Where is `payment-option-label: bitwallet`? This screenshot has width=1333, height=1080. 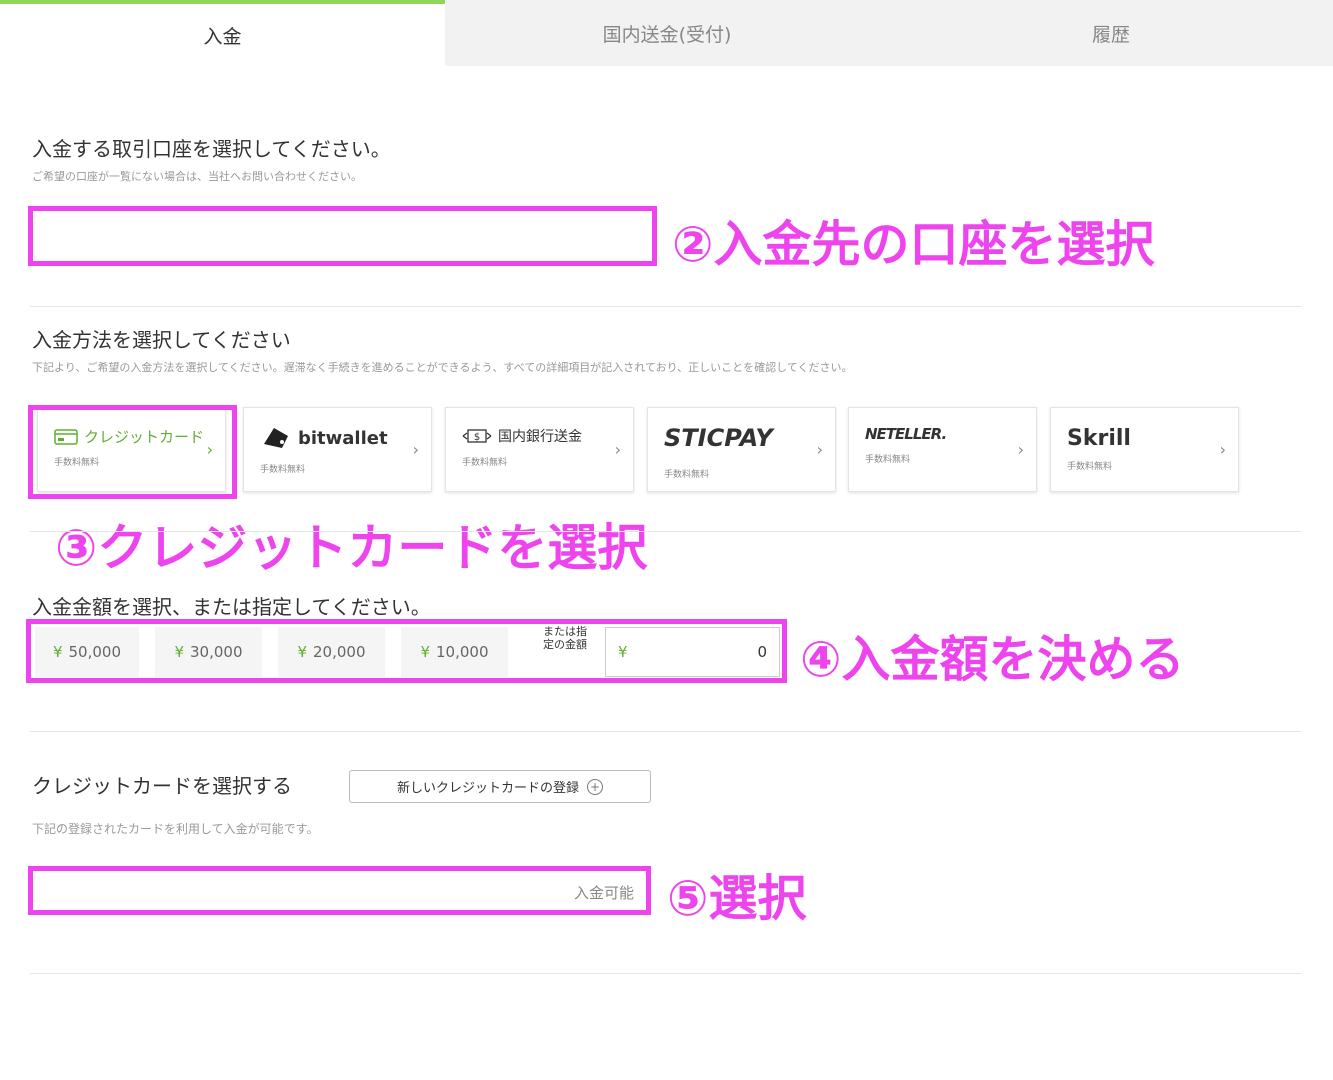 payment-option-label: bitwallet is located at coordinates (343, 438).